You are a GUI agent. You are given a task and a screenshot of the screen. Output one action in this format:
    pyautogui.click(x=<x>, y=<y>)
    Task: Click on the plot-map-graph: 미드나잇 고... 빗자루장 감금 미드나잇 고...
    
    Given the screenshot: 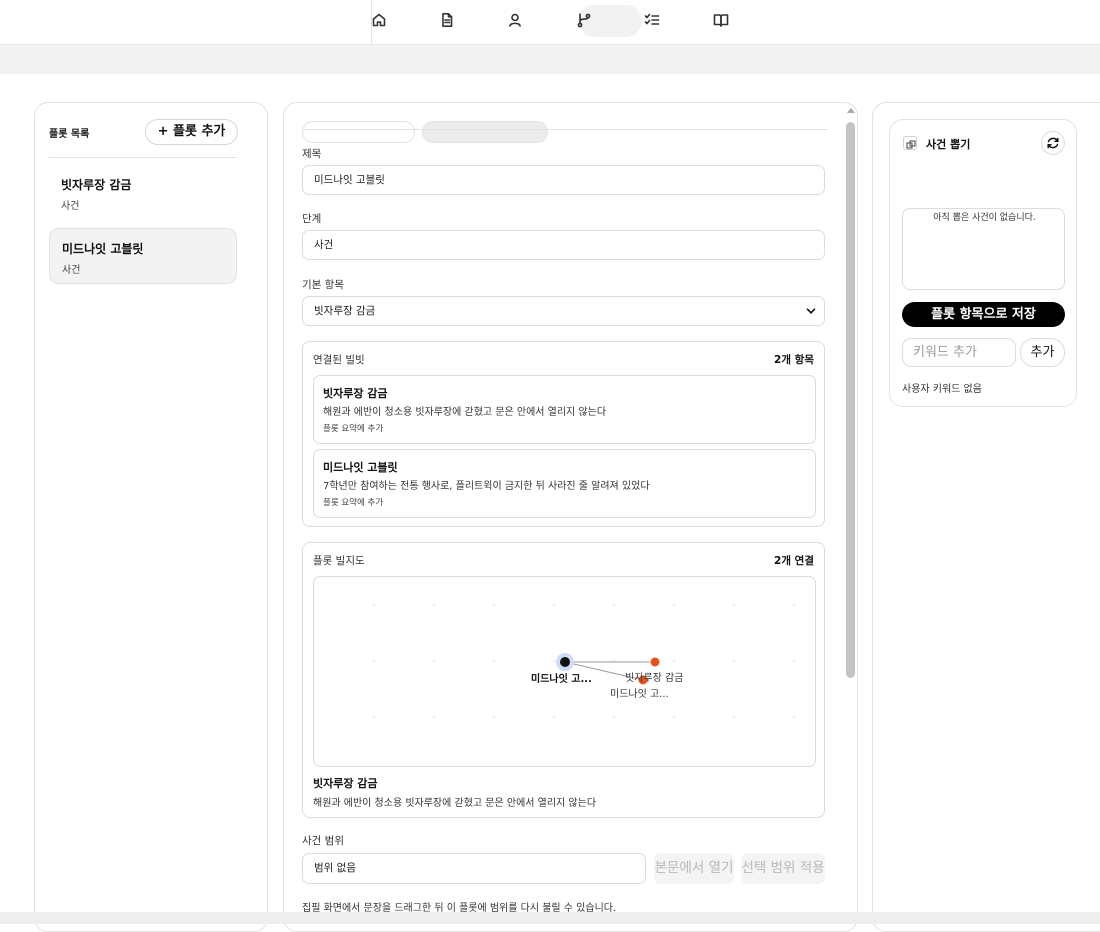 What is the action you would take?
    pyautogui.click(x=565, y=672)
    